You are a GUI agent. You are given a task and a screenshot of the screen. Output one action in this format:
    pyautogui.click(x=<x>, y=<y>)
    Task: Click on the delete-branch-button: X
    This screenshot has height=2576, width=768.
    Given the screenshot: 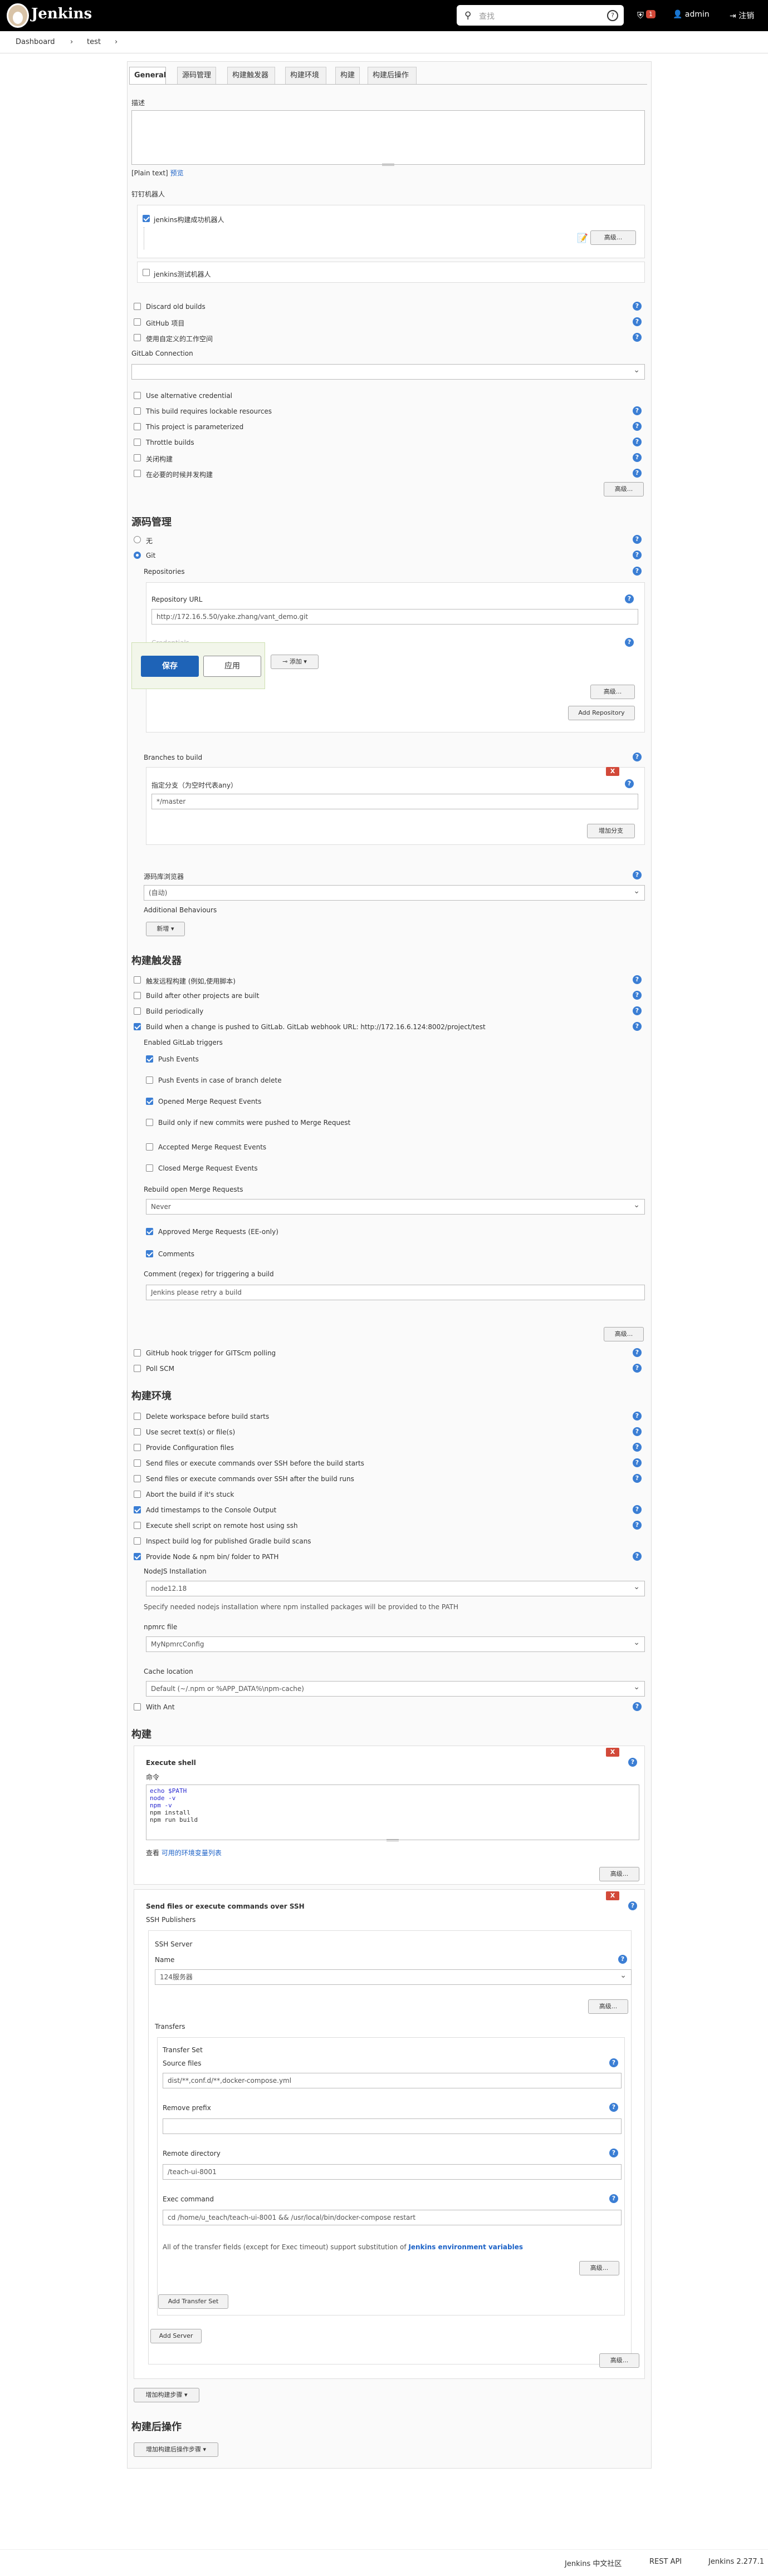 What is the action you would take?
    pyautogui.click(x=613, y=771)
    